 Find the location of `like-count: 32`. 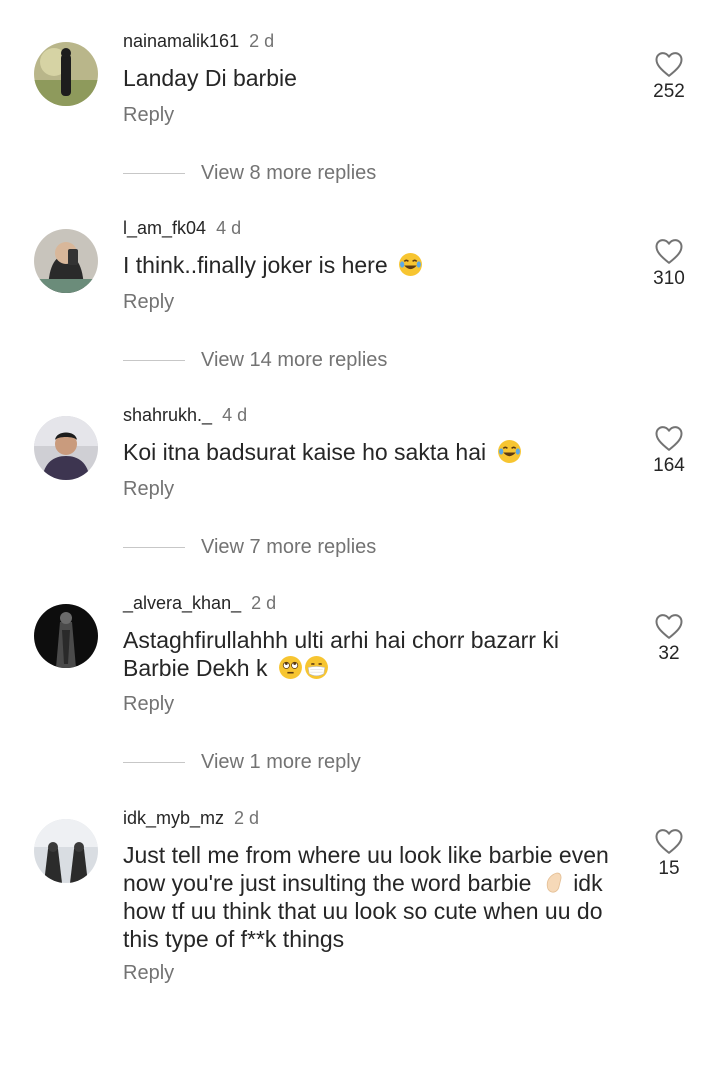

like-count: 32 is located at coordinates (669, 653).